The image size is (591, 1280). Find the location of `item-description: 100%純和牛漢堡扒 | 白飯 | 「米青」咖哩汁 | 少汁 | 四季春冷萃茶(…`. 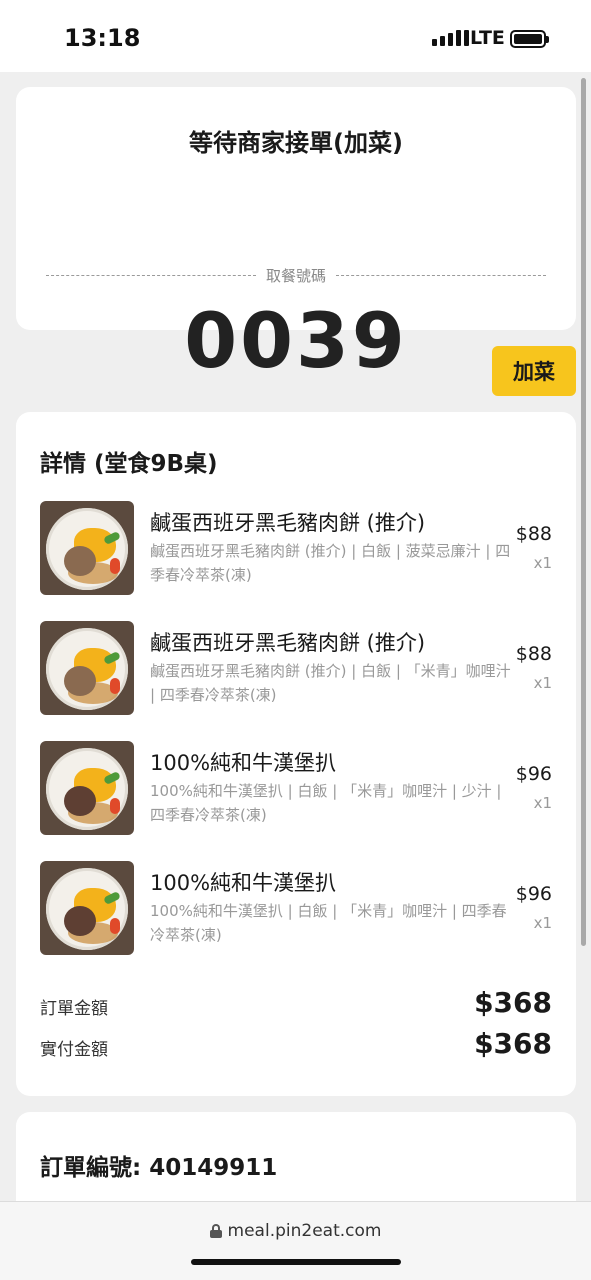

item-description: 100%純和牛漢堡扒 | 白飯 | 「米青」咖哩汁 | 少汁 | 四季春冷萃茶(… is located at coordinates (326, 803).